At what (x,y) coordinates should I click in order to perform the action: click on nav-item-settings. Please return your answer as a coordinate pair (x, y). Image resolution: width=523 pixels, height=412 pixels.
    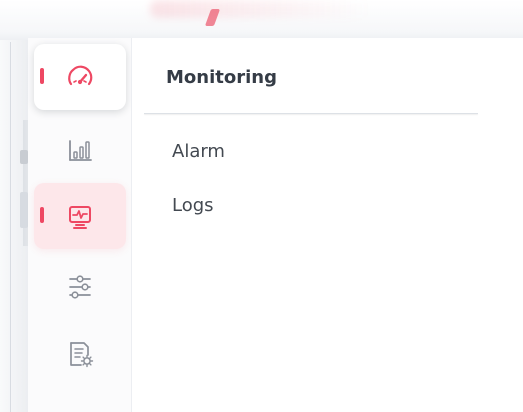
    Looking at the image, I should click on (80, 286).